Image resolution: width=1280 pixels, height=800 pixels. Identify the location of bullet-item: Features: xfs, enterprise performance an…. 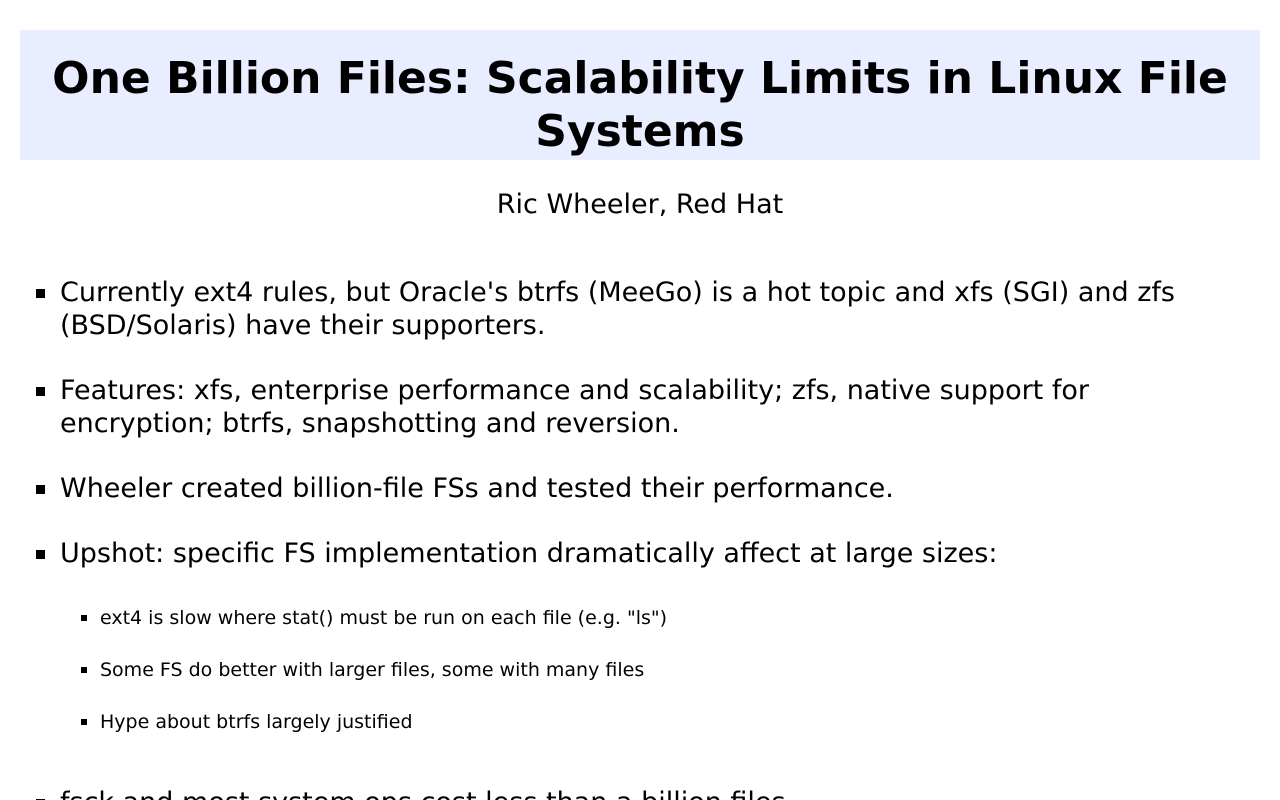
(643, 407).